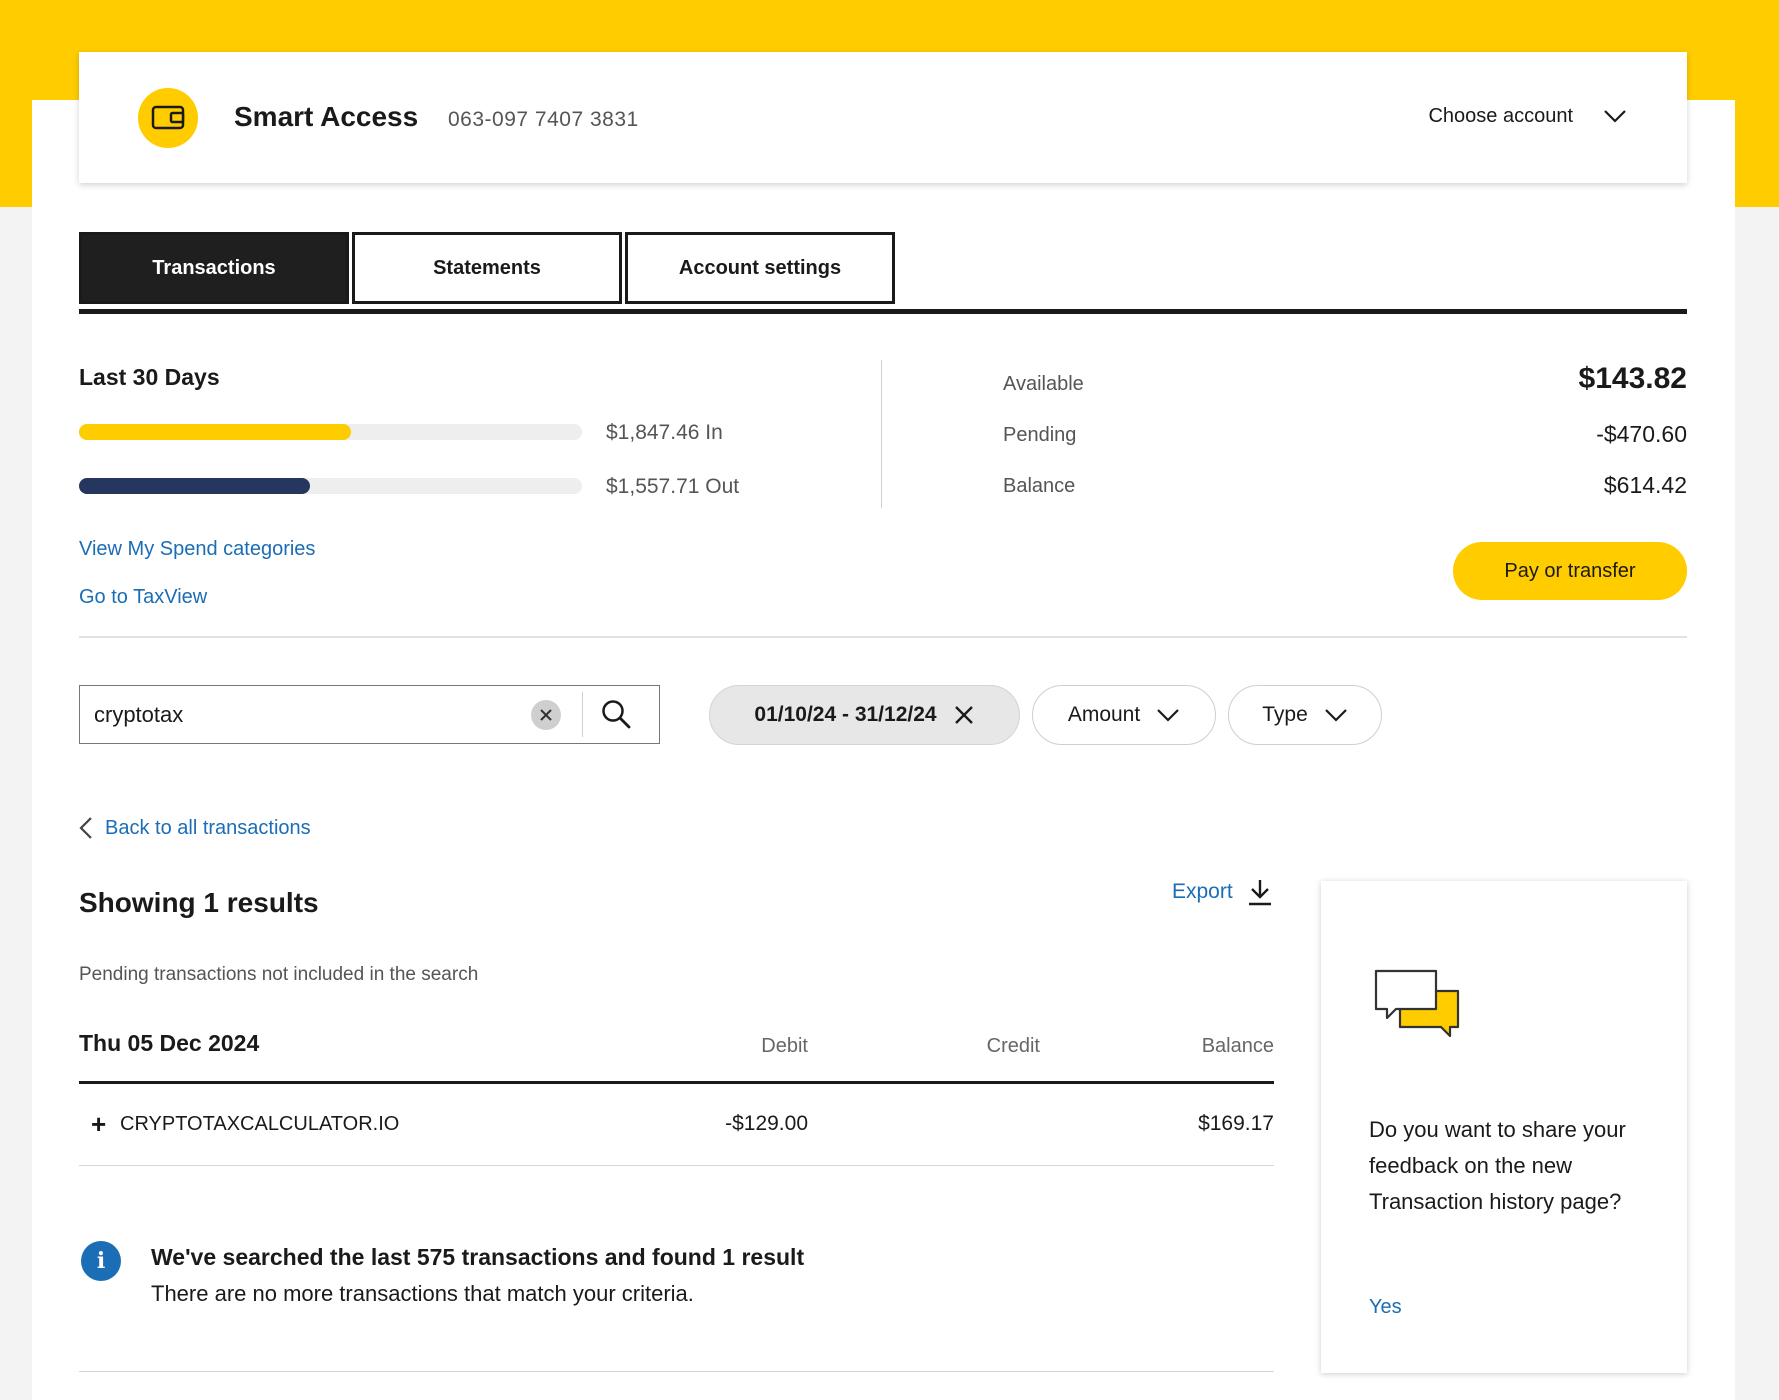  I want to click on plus-icon: +, so click(98, 1124).